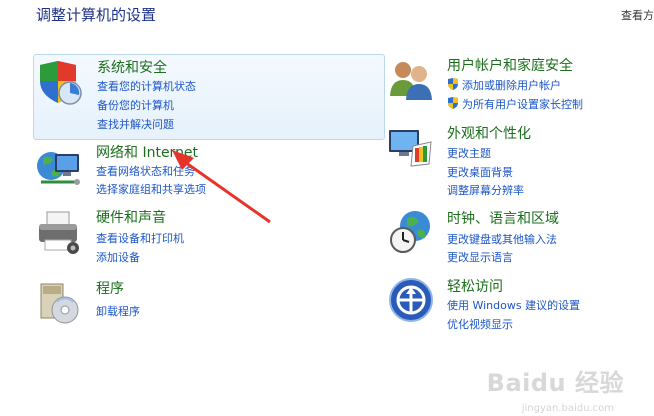 The width and height of the screenshot is (654, 416). What do you see at coordinates (146, 86) in the screenshot?
I see `link-view-computer-status: 查看您的计算机状态` at bounding box center [146, 86].